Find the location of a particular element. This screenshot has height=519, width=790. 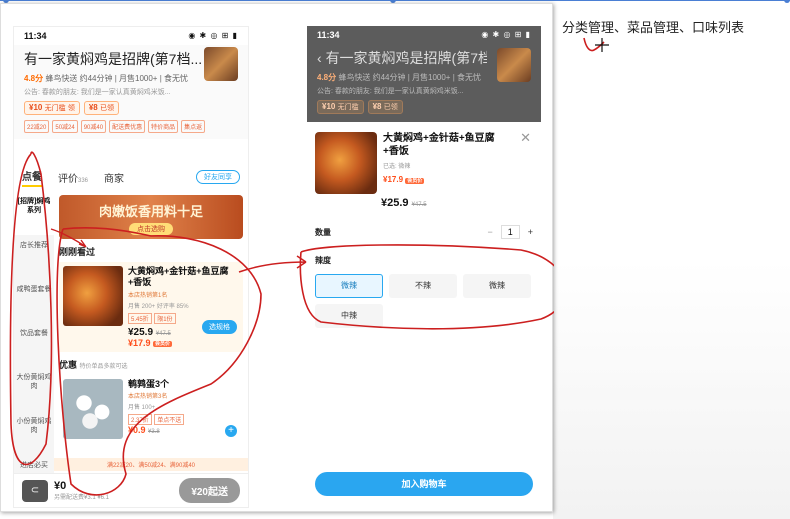

cursor-cross-icon is located at coordinates (602, 45).